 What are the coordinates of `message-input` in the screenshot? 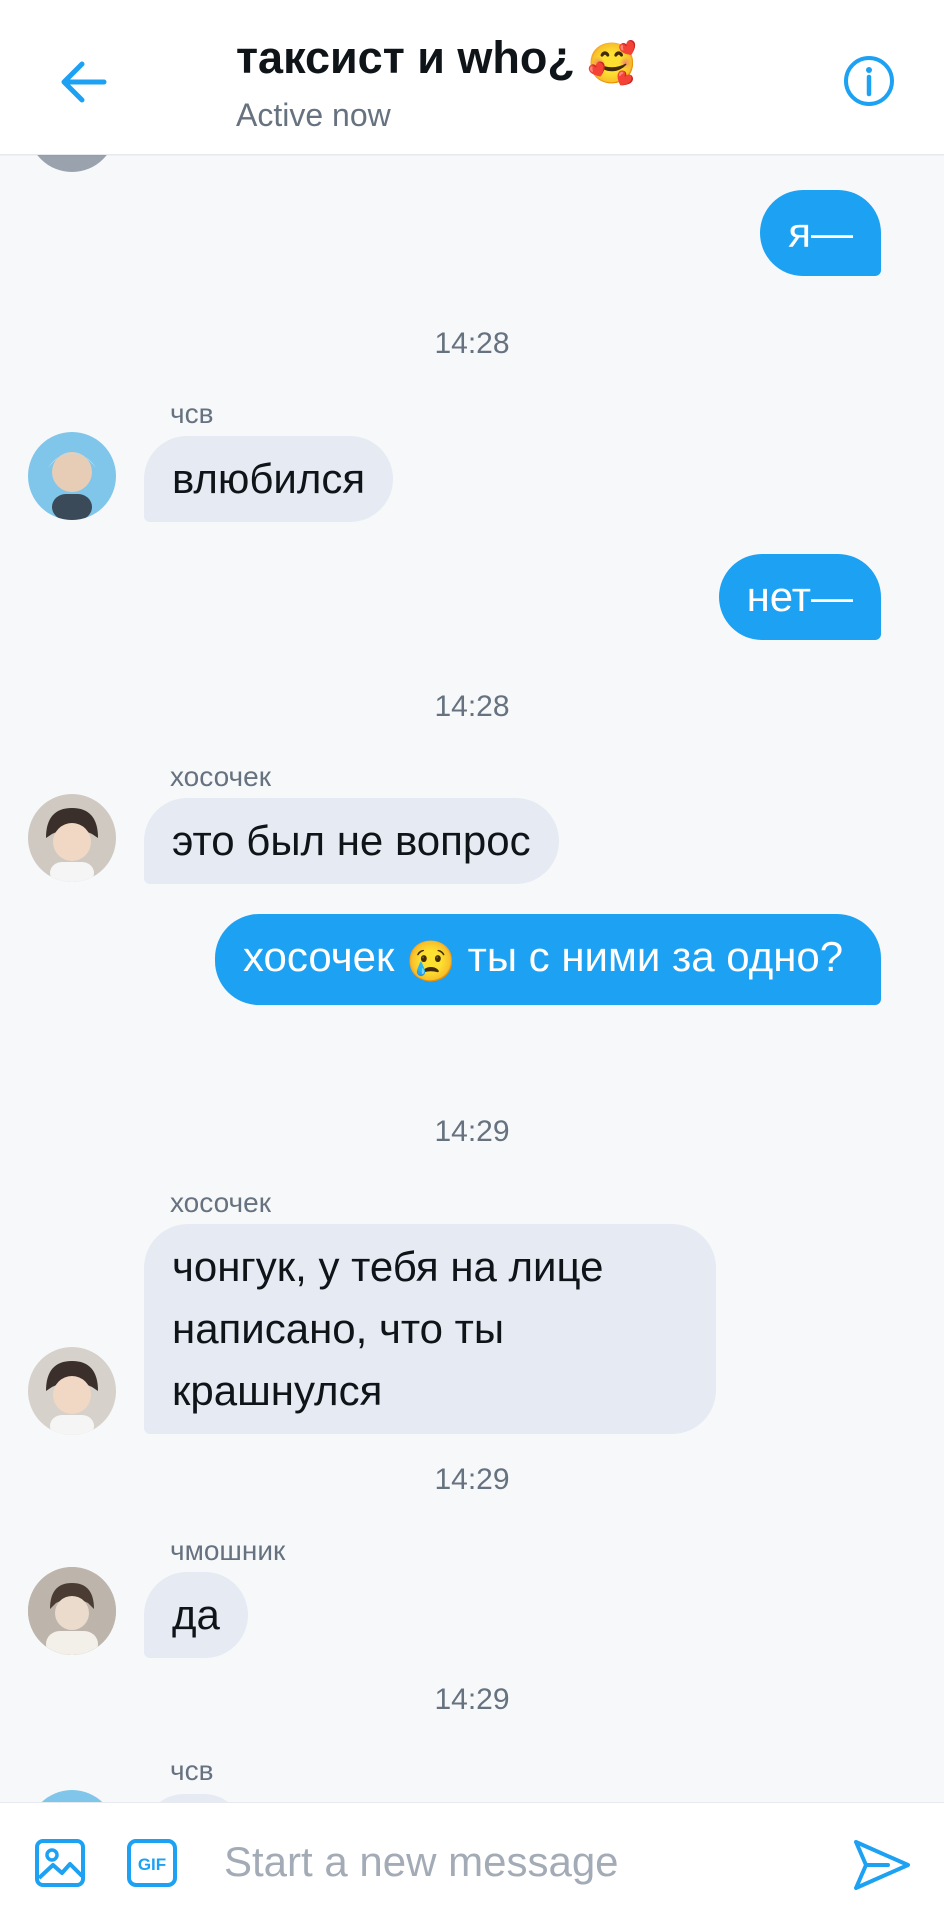 It's located at (512, 1862).